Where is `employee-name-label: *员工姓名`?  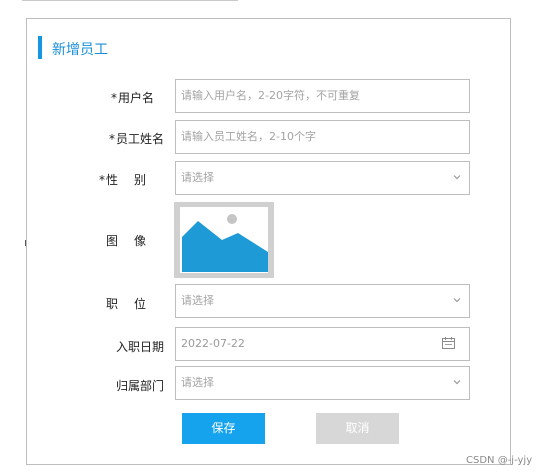 employee-name-label: *员工姓名 is located at coordinates (136, 139).